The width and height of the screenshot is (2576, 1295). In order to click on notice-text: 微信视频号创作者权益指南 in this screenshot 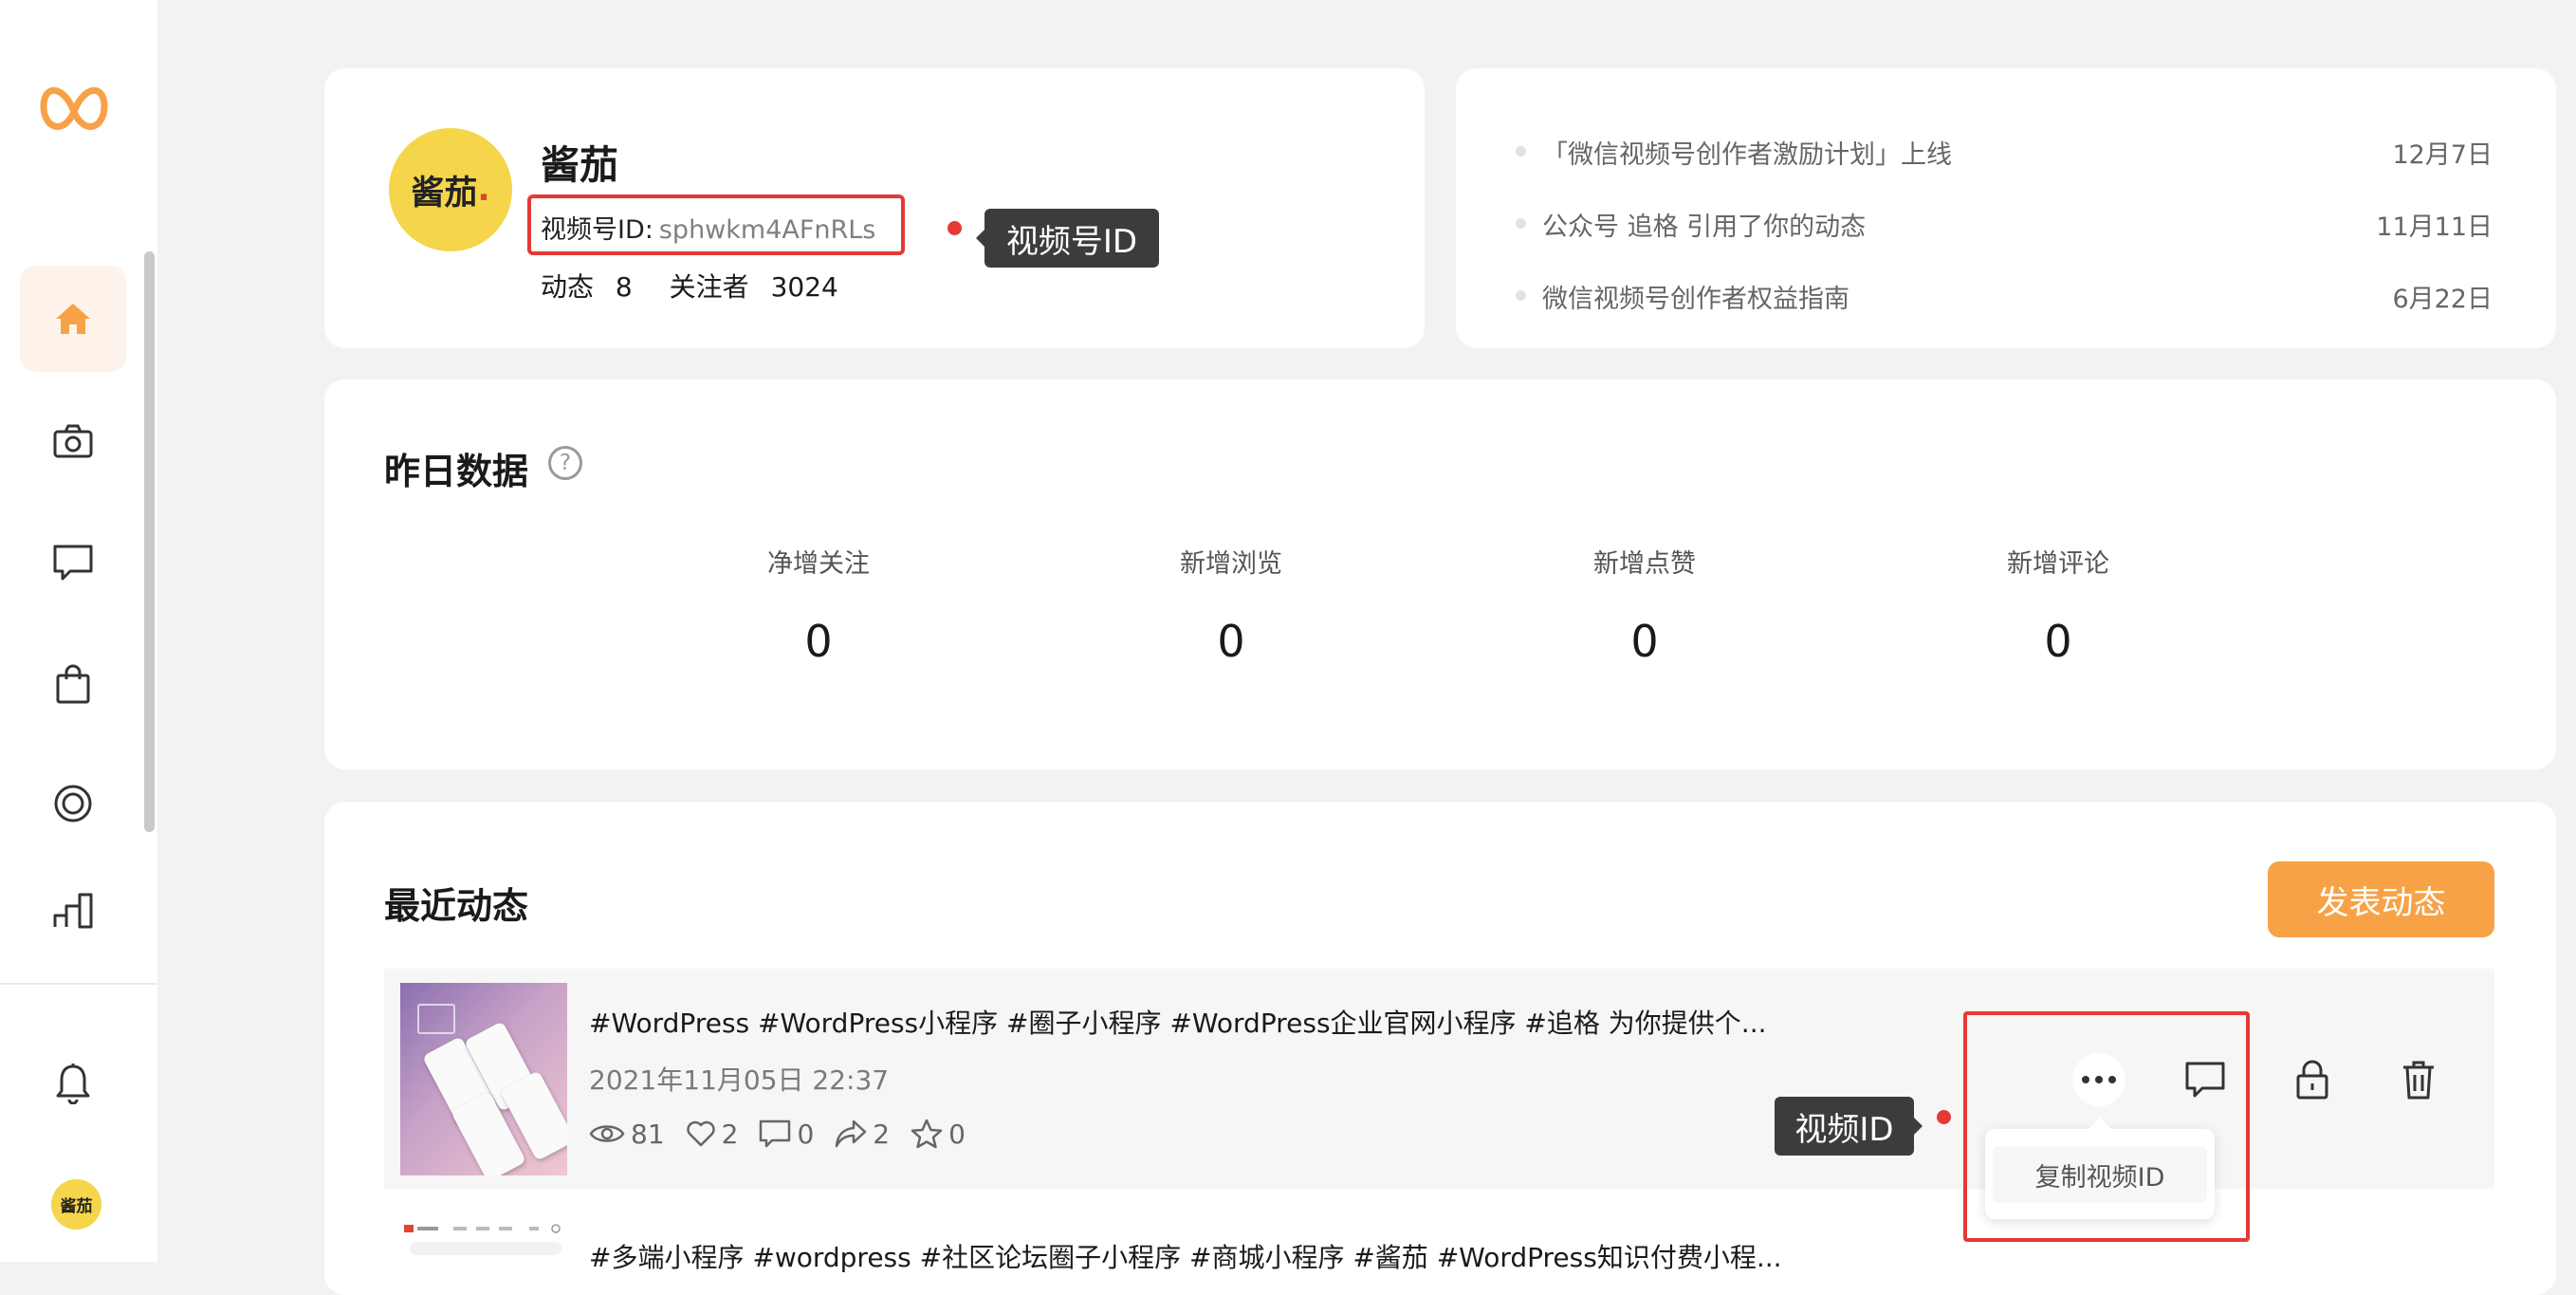, I will do `click(1695, 296)`.